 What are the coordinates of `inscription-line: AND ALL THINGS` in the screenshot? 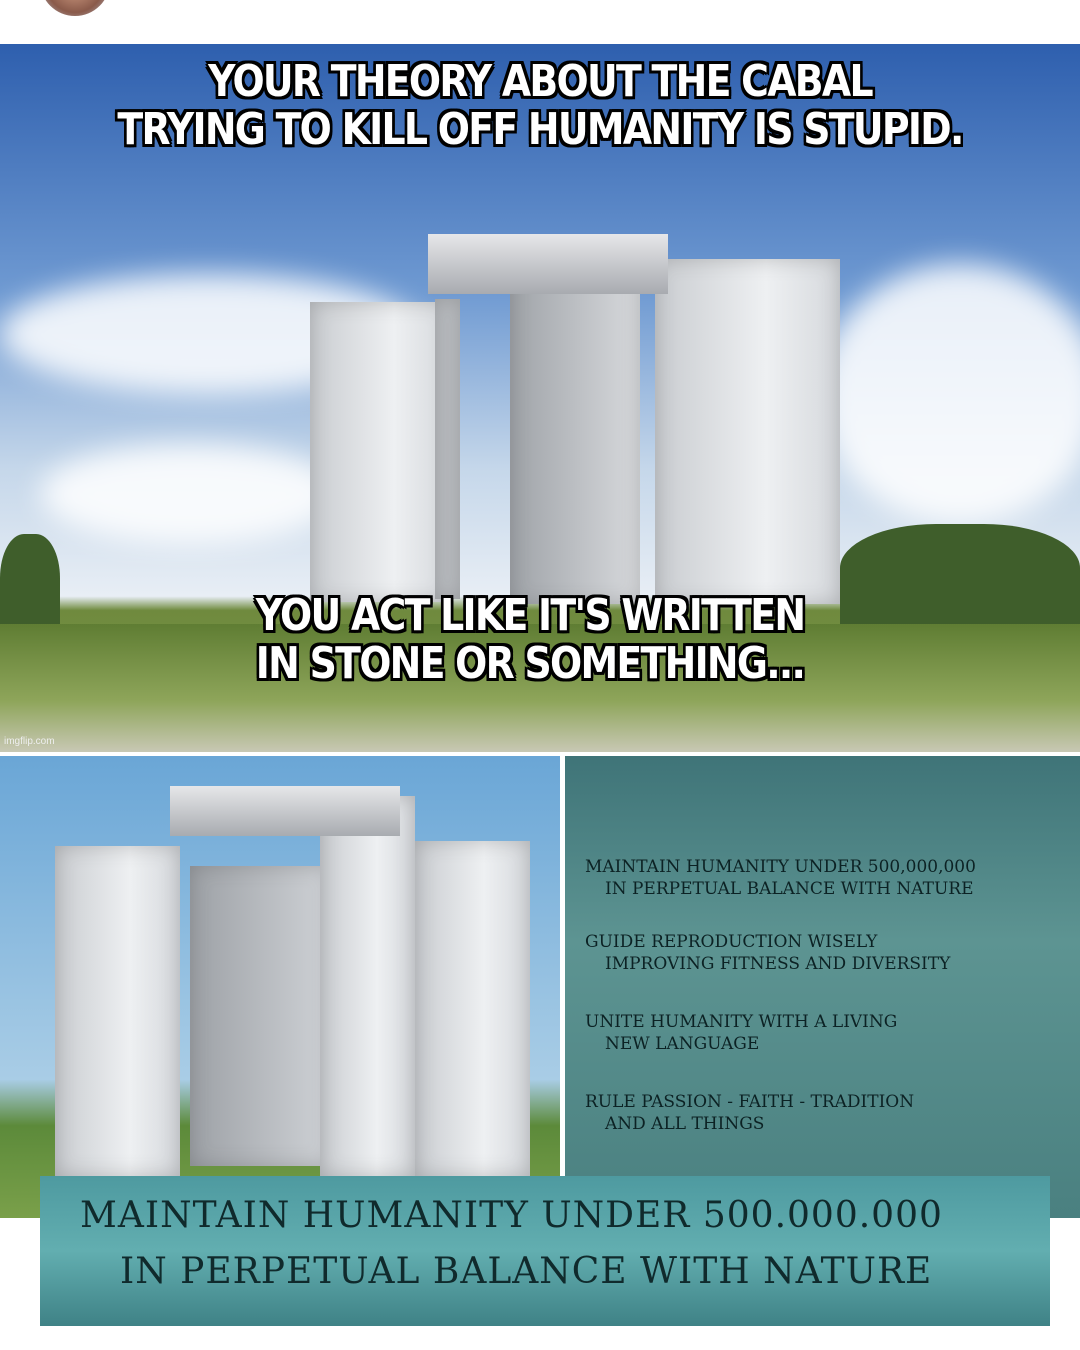 It's located at (685, 1124).